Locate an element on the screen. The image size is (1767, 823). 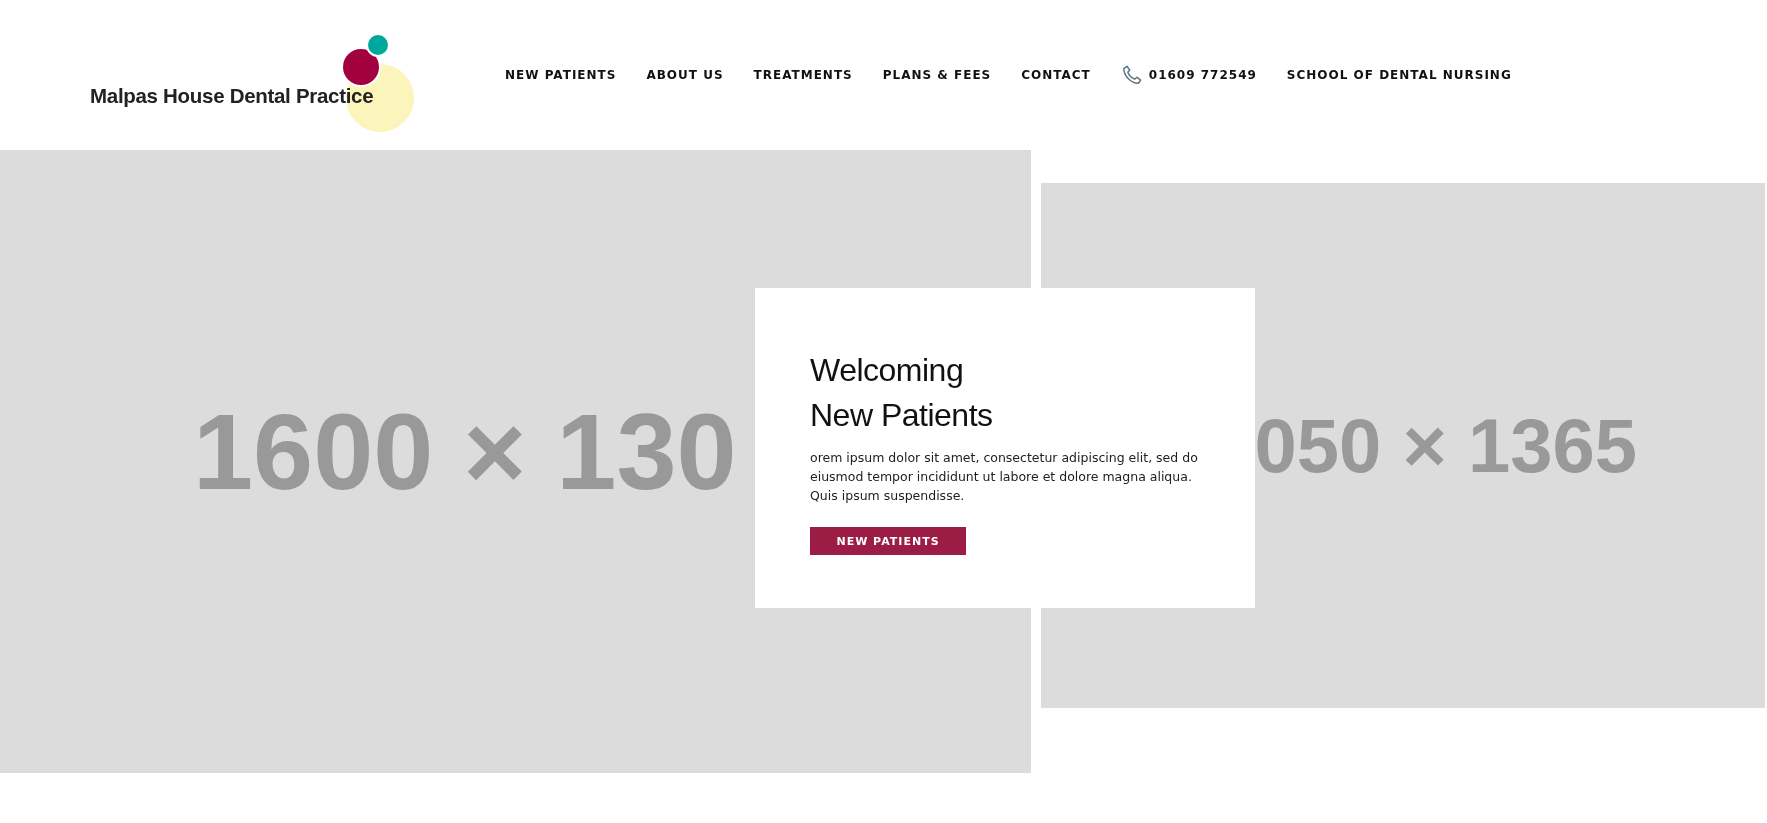
nav-link: NEW PATIENTS is located at coordinates (561, 75).